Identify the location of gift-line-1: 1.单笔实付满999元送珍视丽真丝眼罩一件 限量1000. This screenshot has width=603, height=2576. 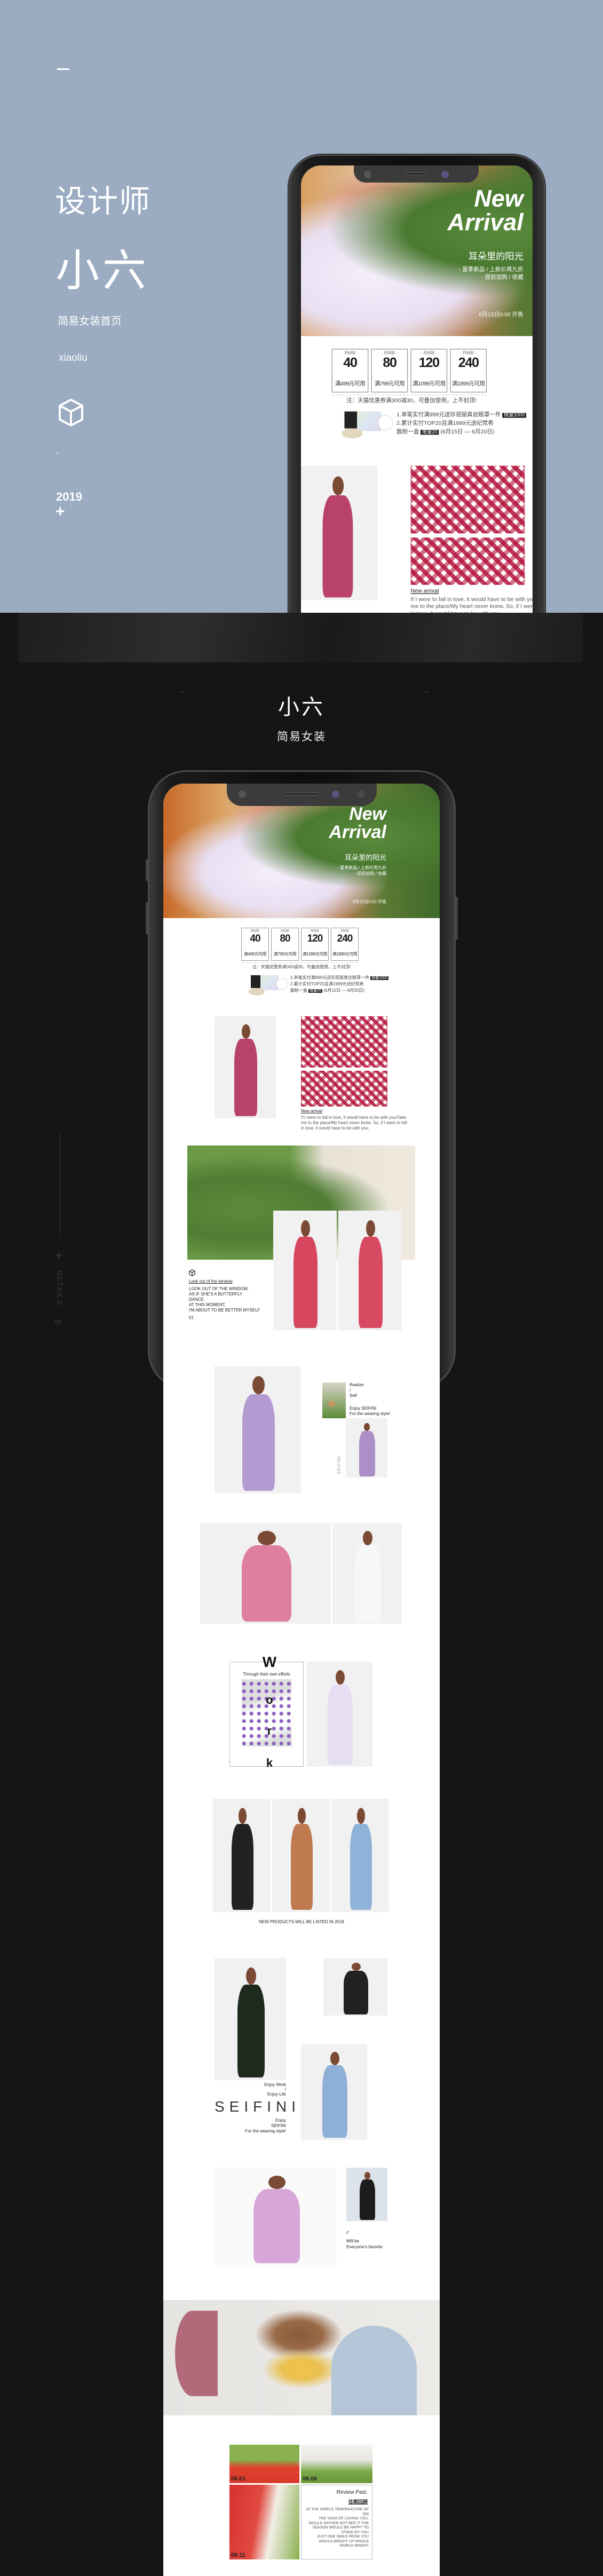
(461, 415).